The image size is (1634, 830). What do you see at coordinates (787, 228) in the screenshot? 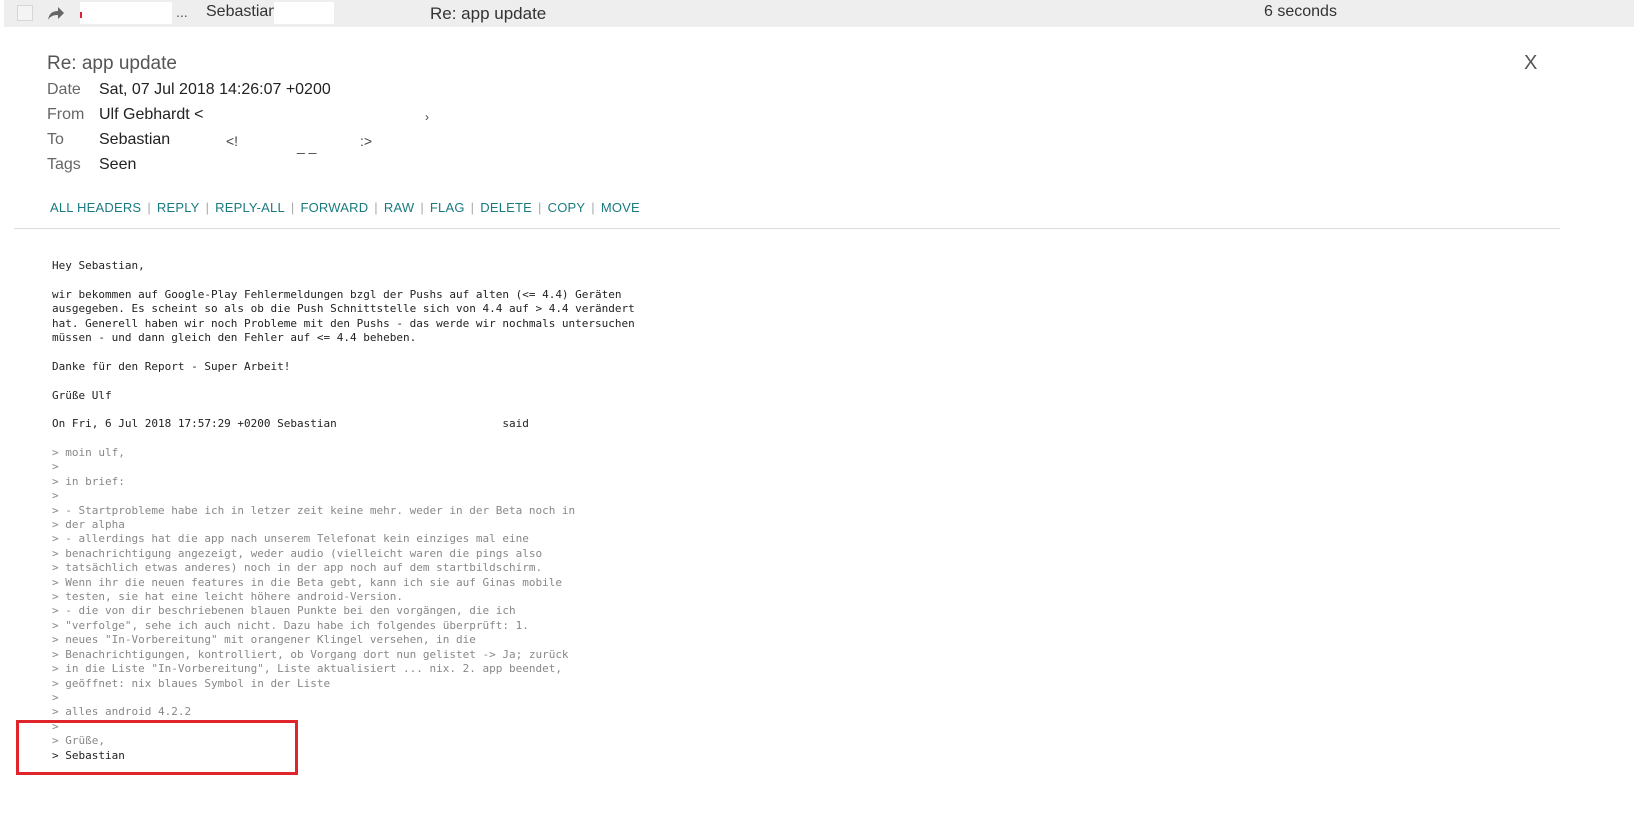
I see `header-divider` at bounding box center [787, 228].